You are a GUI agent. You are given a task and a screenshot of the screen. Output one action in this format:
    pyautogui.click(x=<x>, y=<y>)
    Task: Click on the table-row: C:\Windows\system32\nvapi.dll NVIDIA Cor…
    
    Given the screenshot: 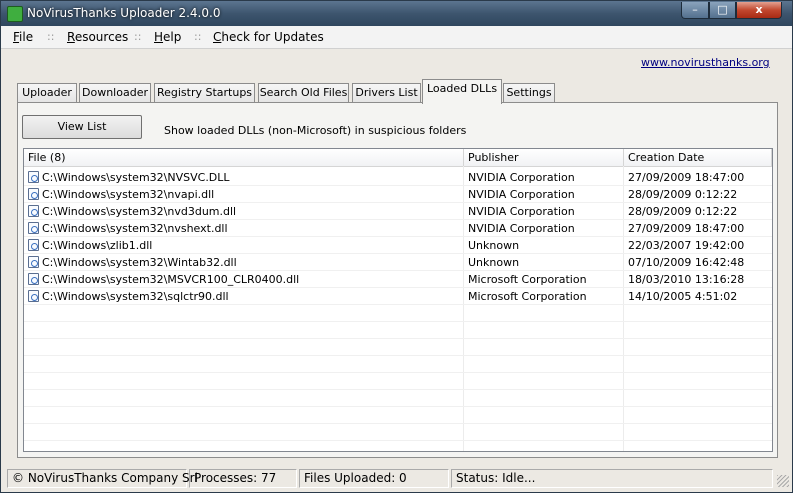 What is the action you would take?
    pyautogui.click(x=398, y=194)
    